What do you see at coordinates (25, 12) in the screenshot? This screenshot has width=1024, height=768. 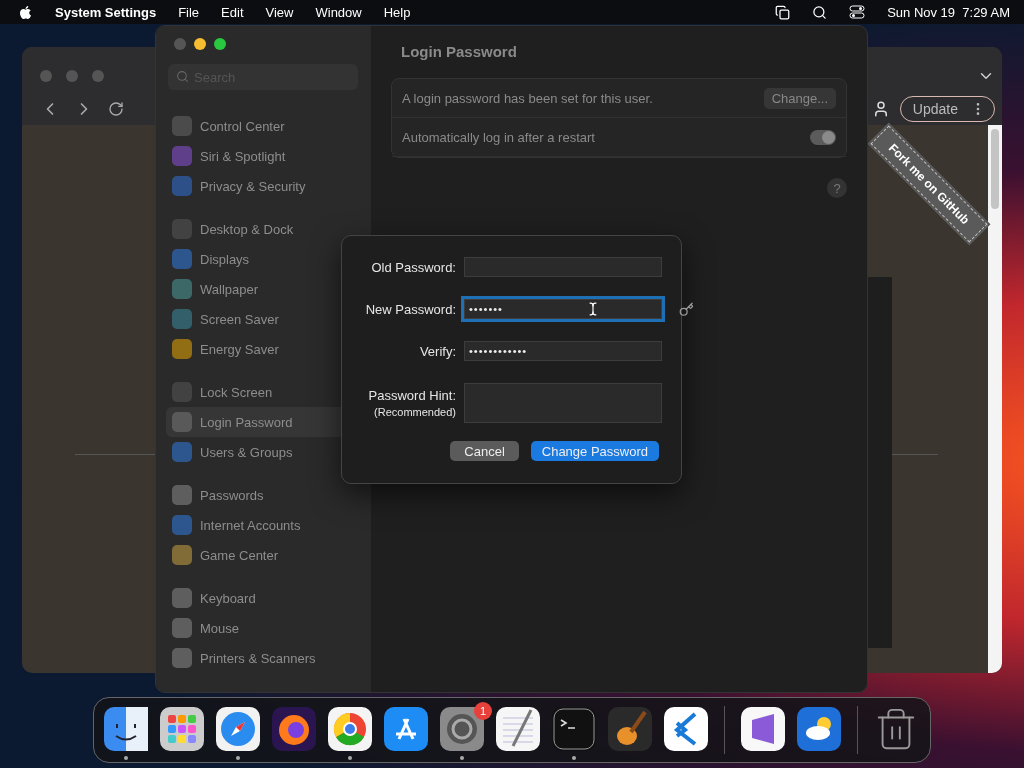 I see `apple-icon` at bounding box center [25, 12].